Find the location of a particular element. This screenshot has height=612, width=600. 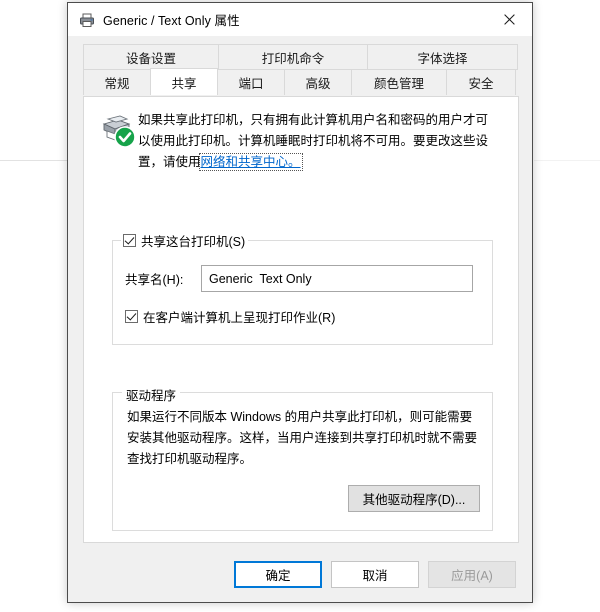

tab-label: 高级 is located at coordinates (318, 84).